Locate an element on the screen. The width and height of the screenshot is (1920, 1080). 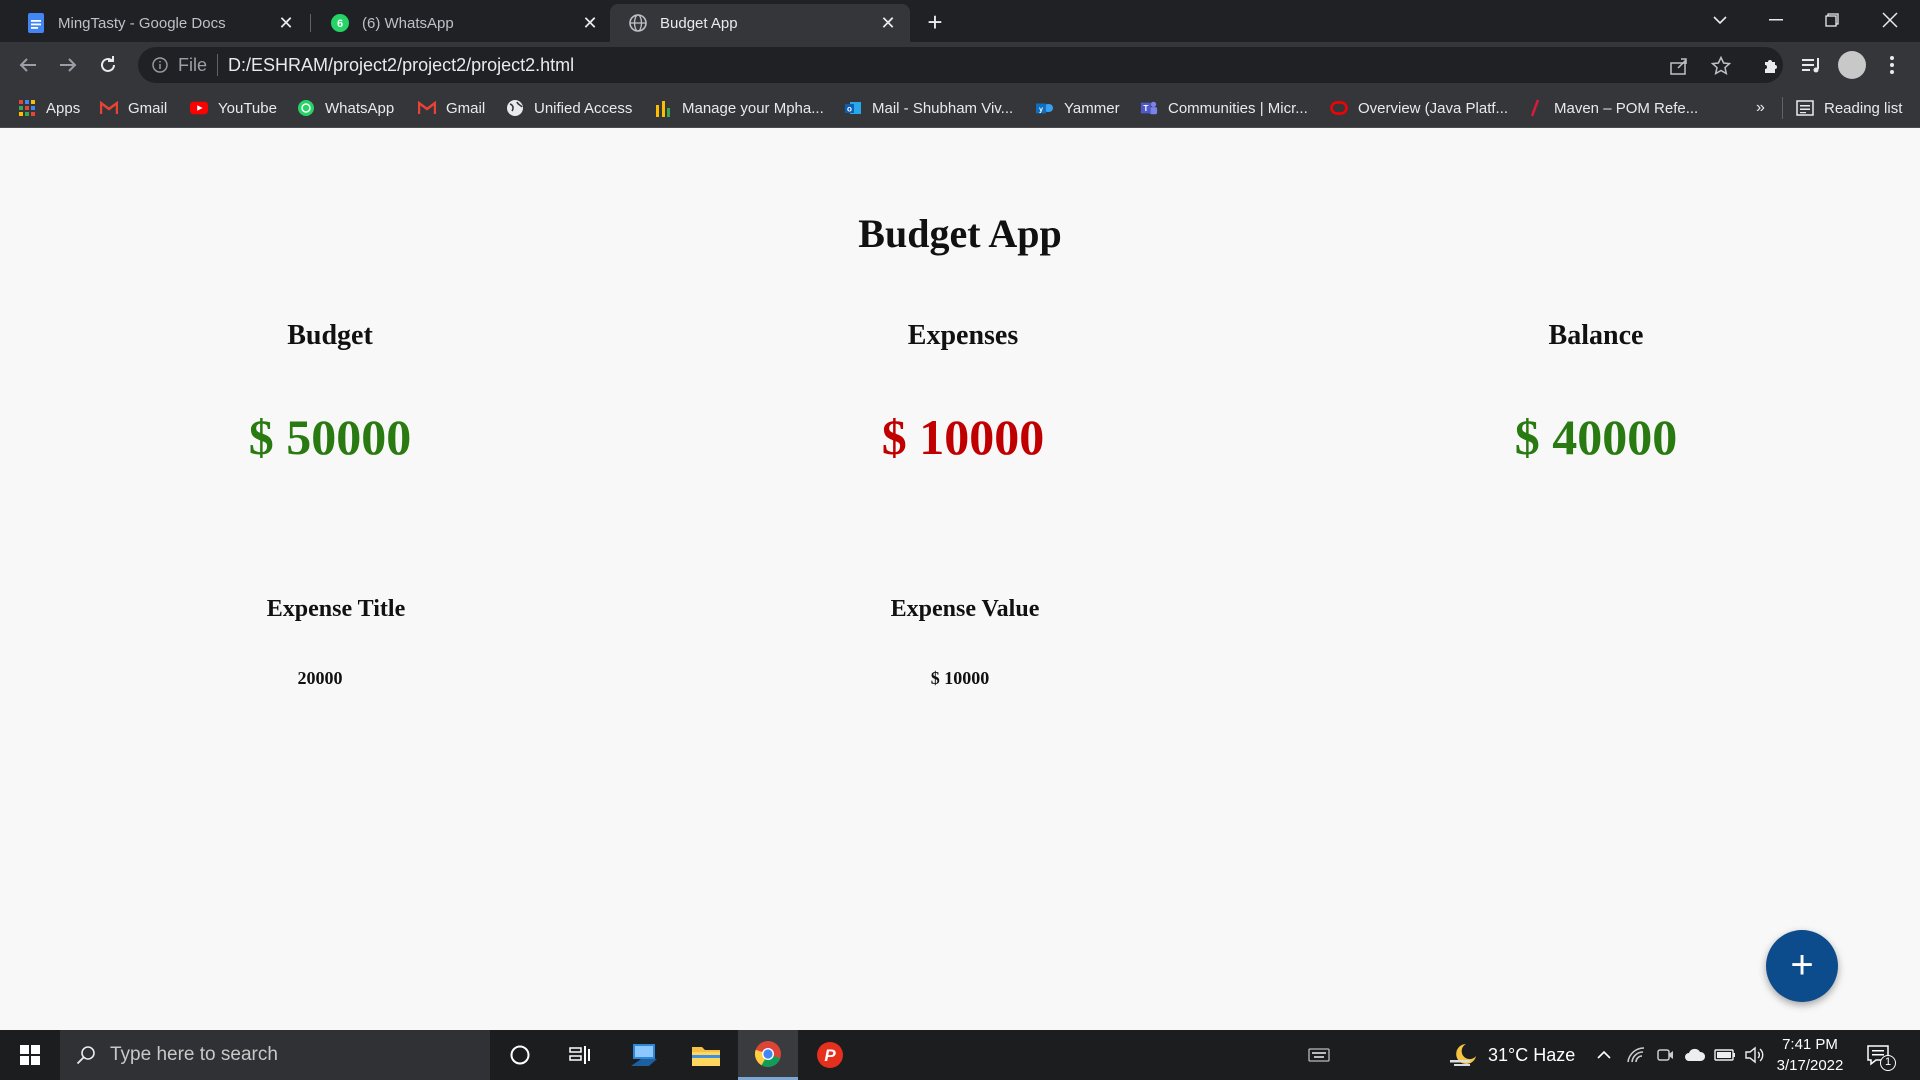
keyboard-icon is located at coordinates (1319, 1055).